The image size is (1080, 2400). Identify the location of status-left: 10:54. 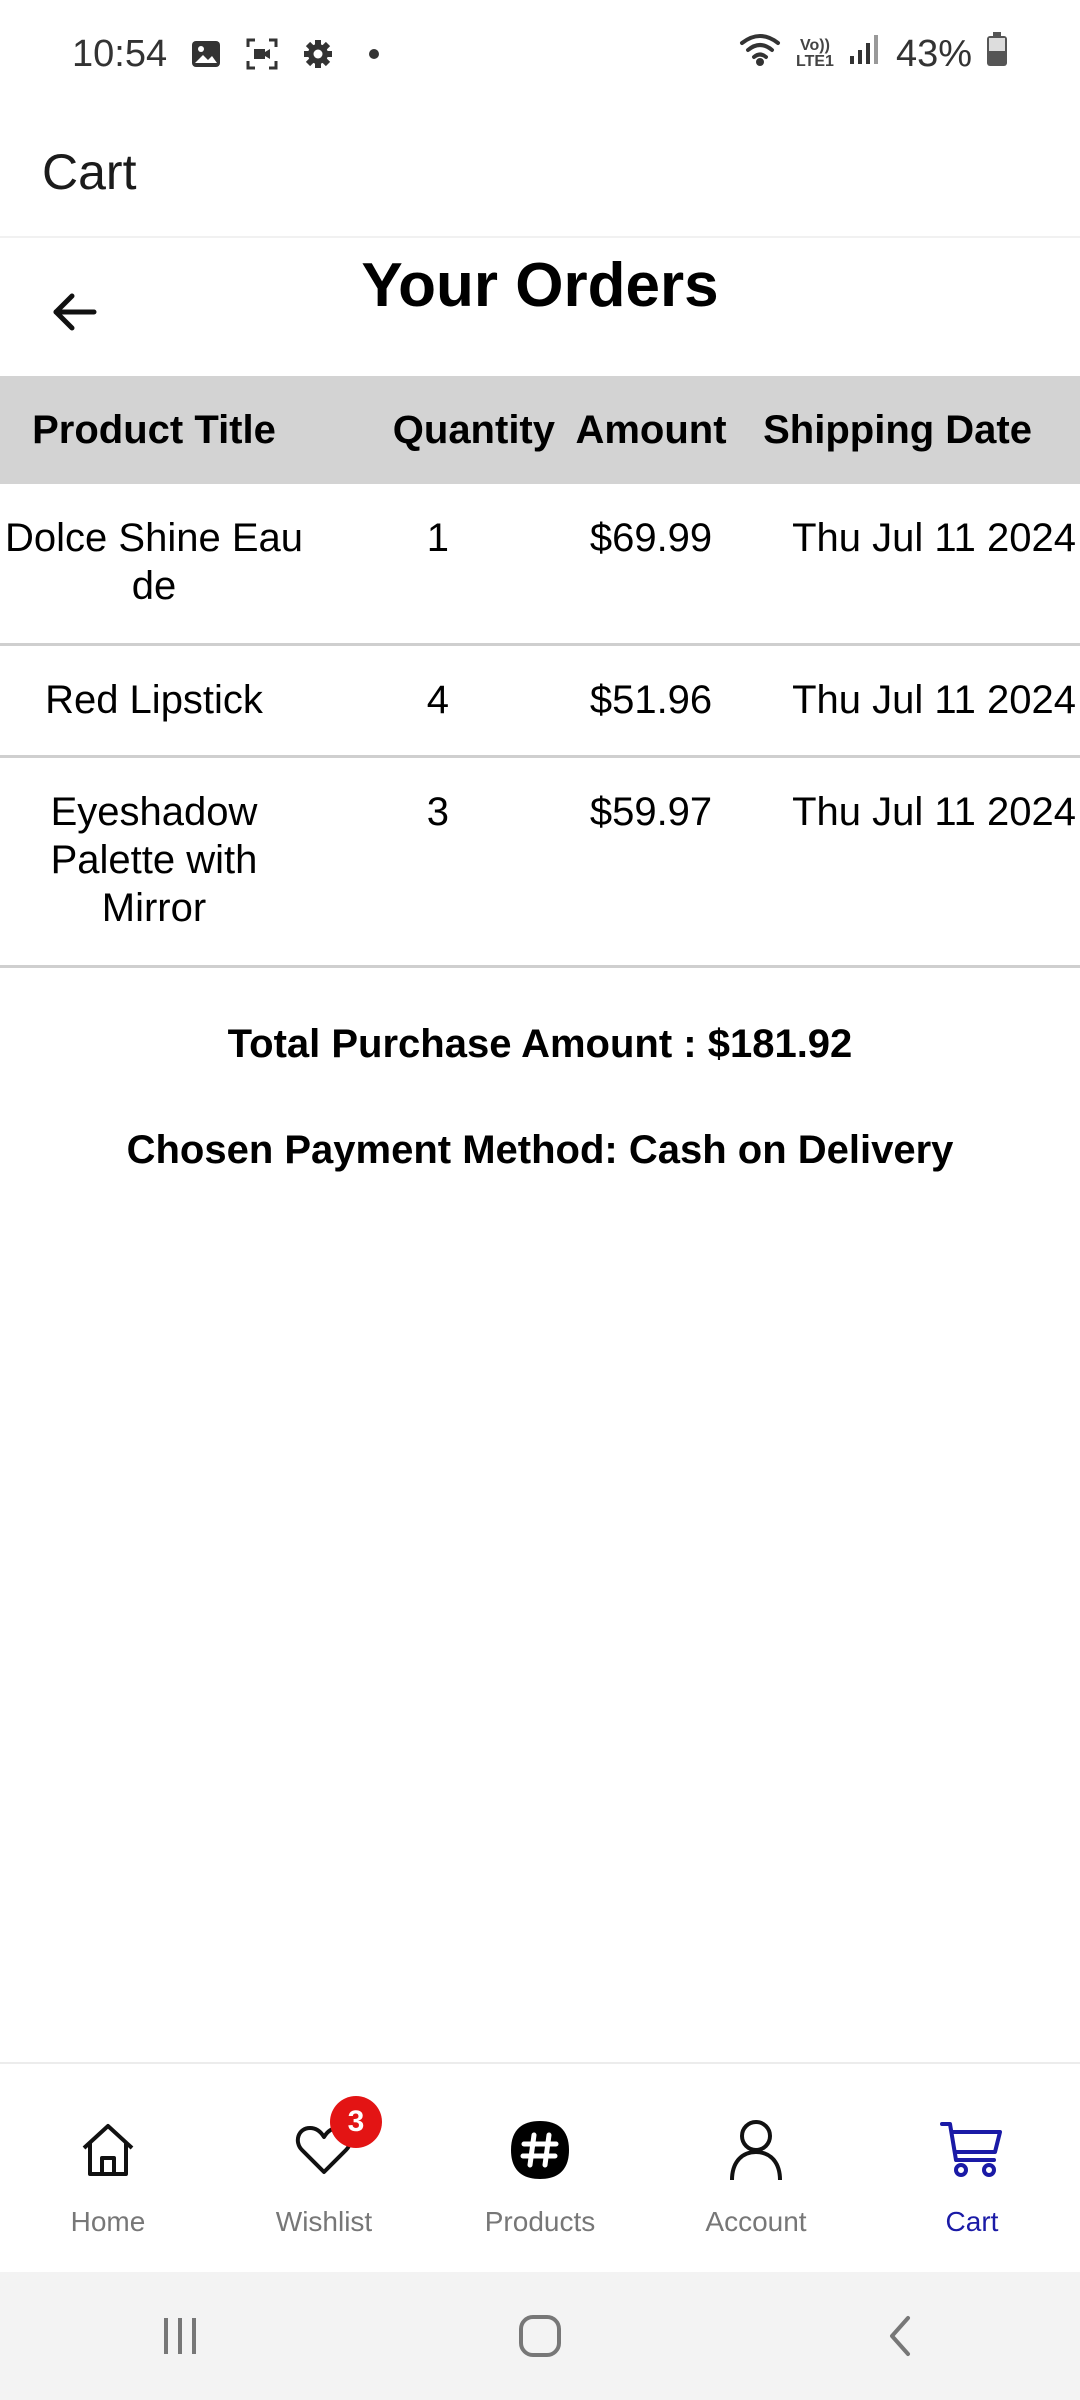
(231, 54).